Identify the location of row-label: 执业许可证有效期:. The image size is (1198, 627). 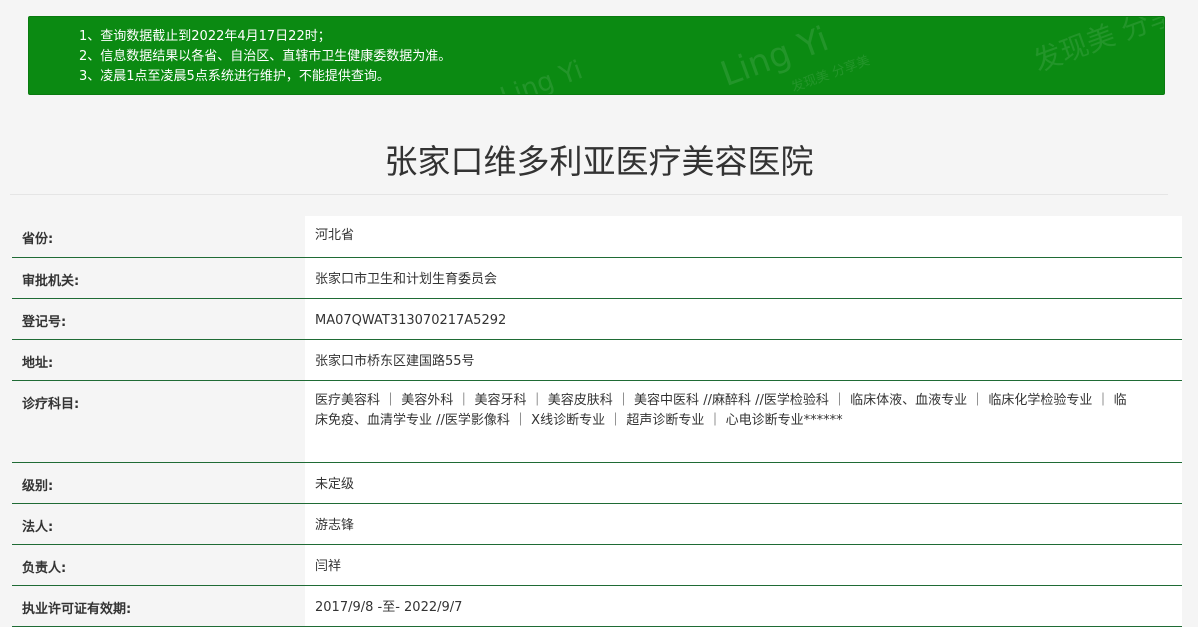
(158, 606).